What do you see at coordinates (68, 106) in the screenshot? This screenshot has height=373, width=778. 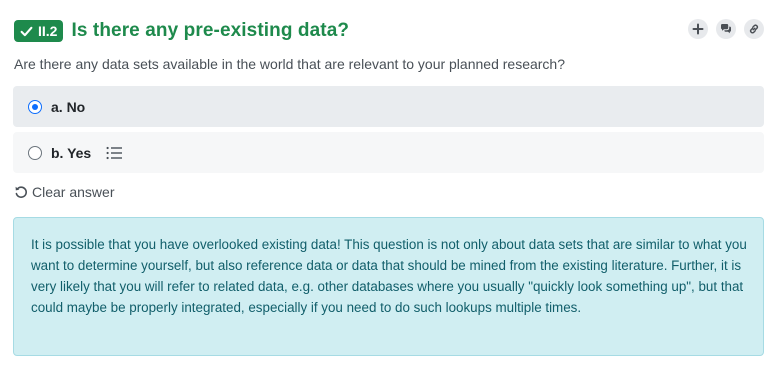 I see `option-no-label: a. No` at bounding box center [68, 106].